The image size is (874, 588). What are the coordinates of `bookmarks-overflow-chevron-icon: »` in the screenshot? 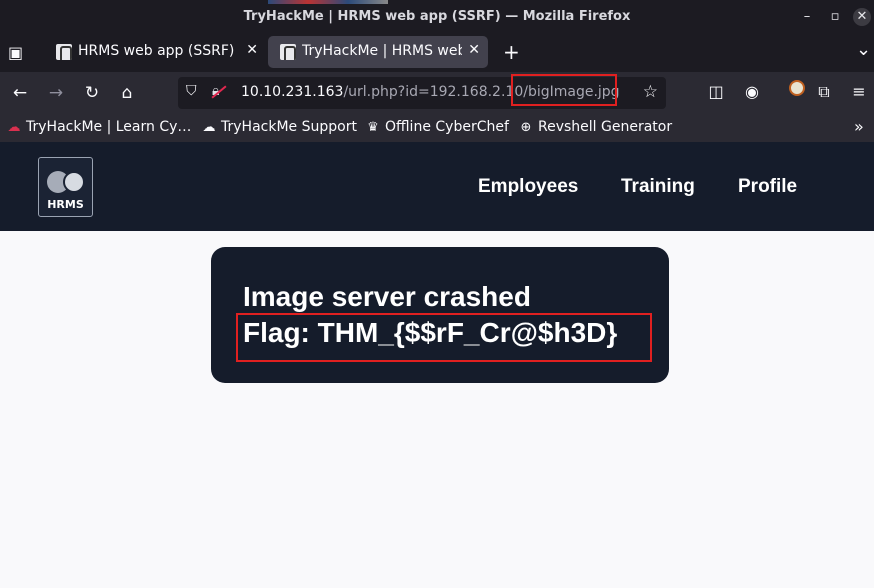 It's located at (859, 126).